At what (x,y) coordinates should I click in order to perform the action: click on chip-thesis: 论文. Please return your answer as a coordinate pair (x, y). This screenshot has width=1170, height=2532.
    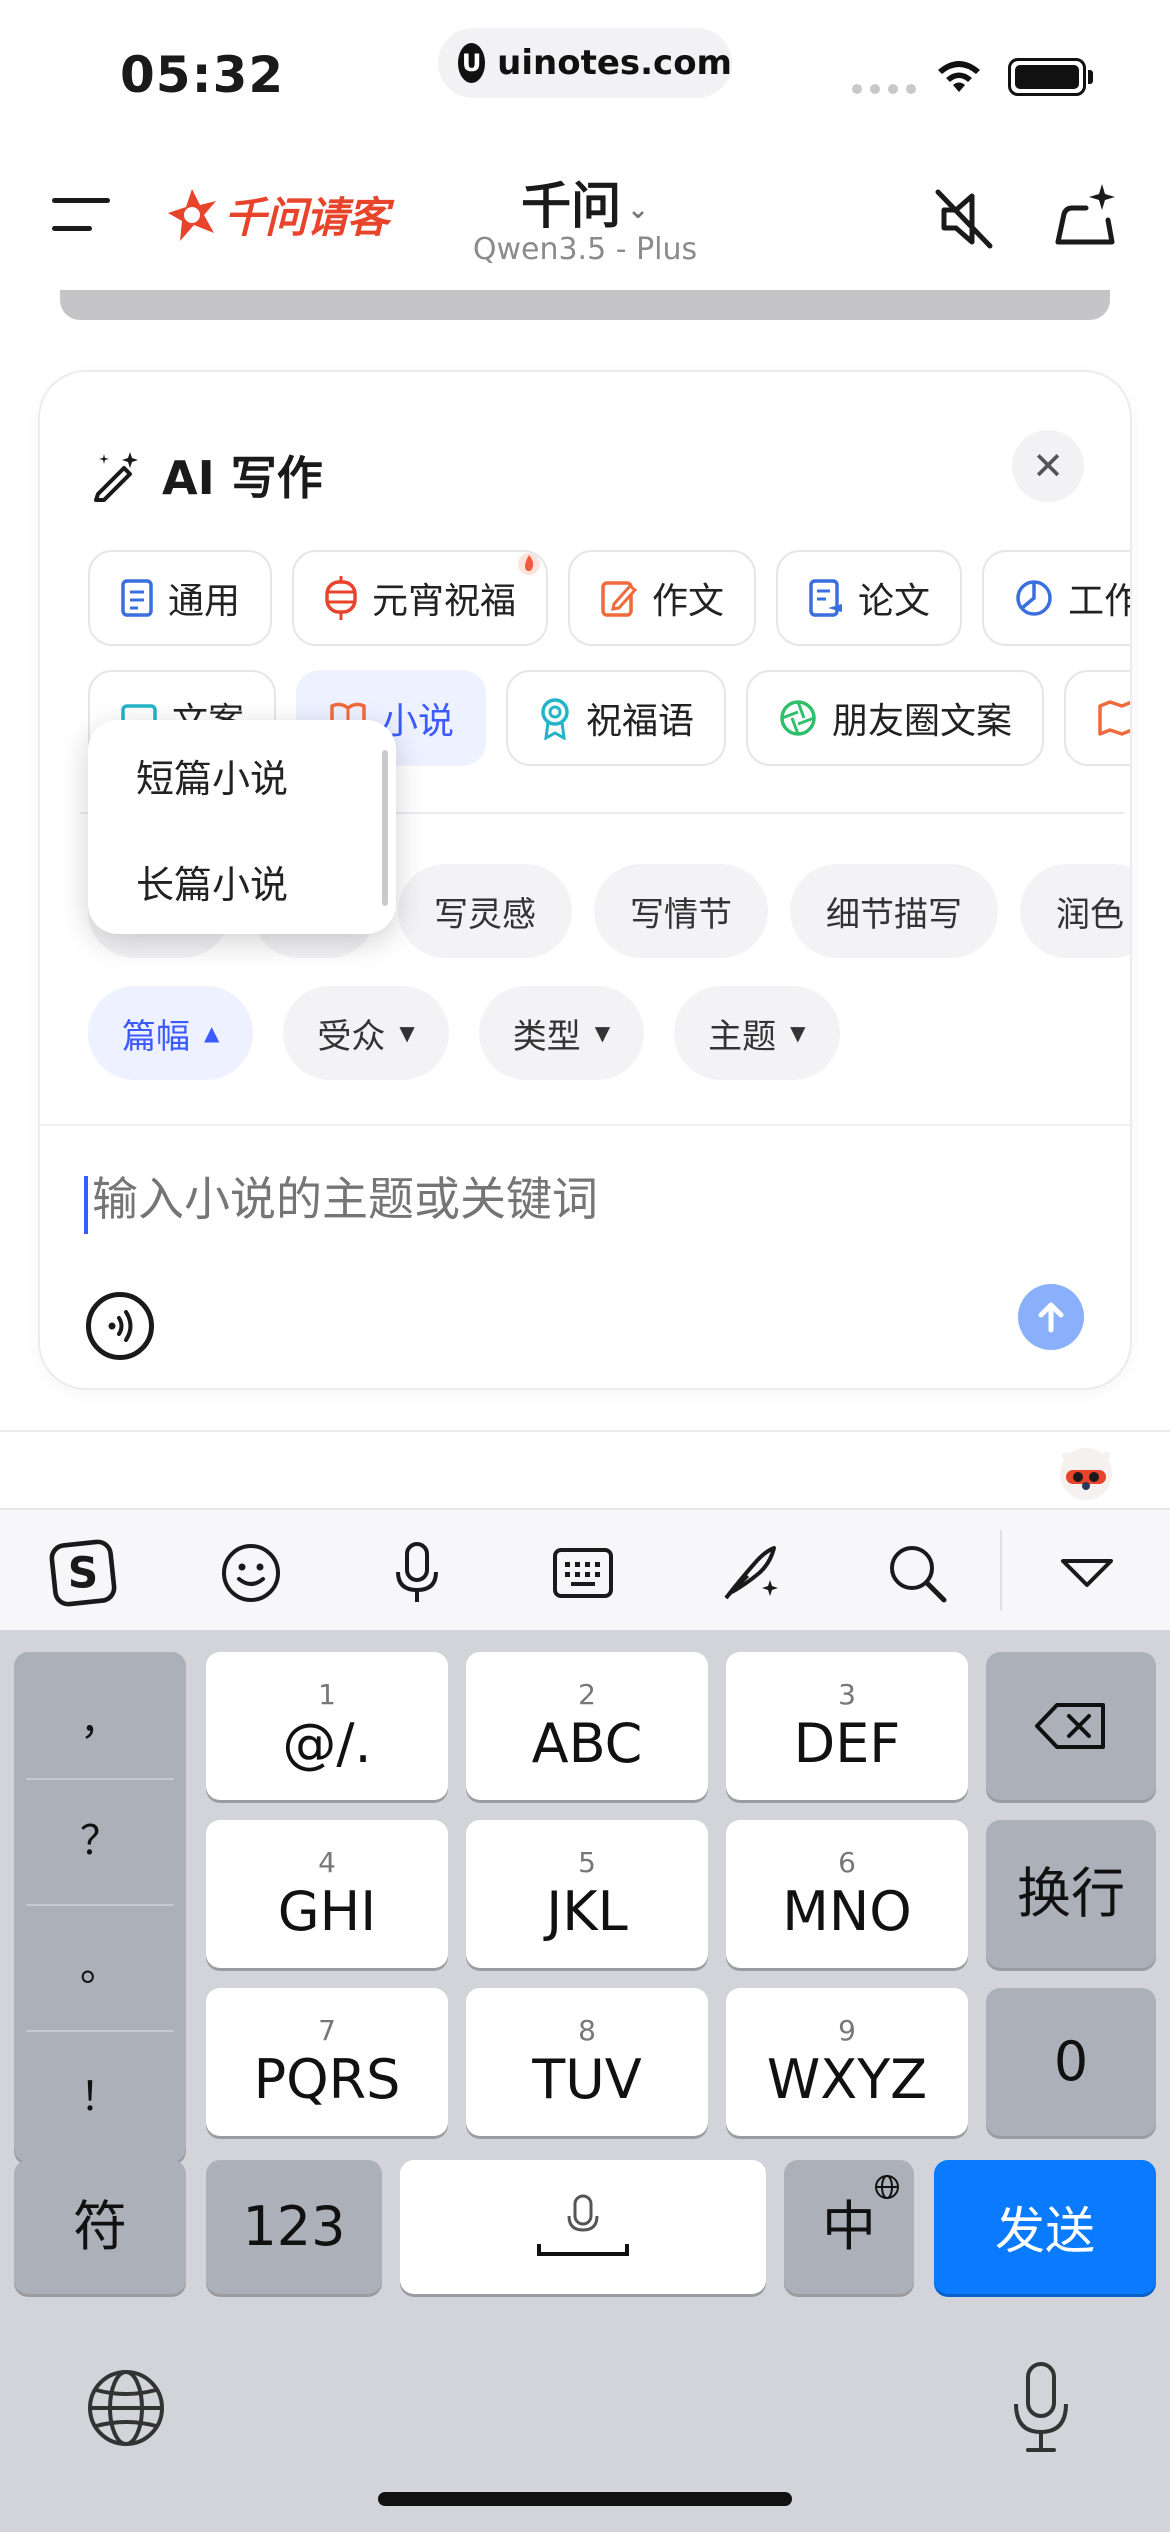
    Looking at the image, I should click on (869, 598).